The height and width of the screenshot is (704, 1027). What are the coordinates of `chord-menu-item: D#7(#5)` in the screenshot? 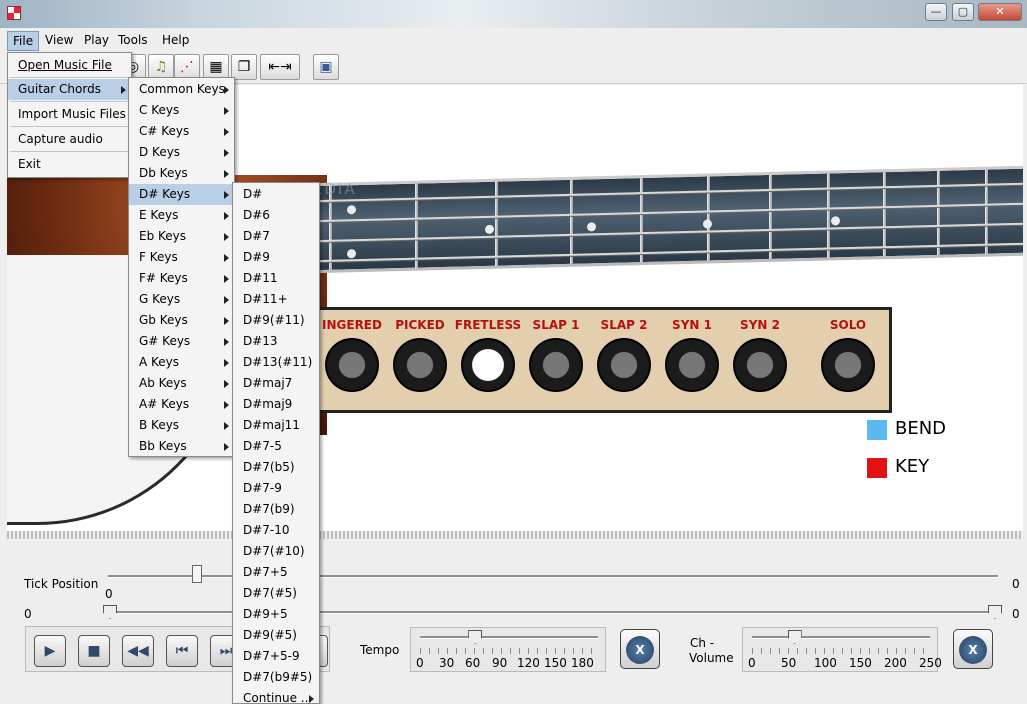 It's located at (276, 593).